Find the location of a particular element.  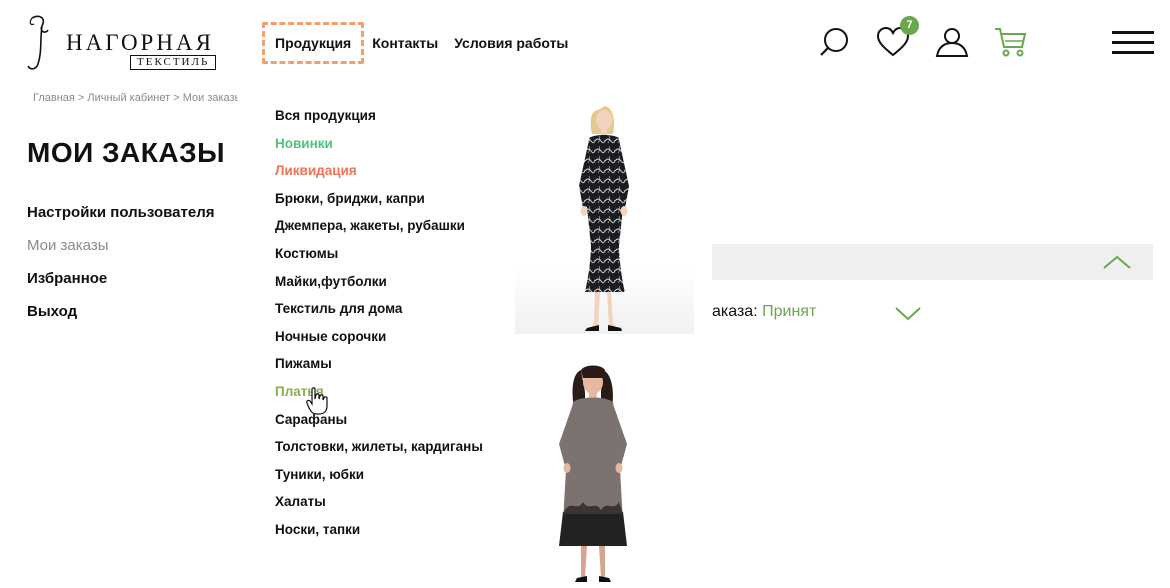

main-nav: Продукция Контакты Условия работы is located at coordinates (419, 43).